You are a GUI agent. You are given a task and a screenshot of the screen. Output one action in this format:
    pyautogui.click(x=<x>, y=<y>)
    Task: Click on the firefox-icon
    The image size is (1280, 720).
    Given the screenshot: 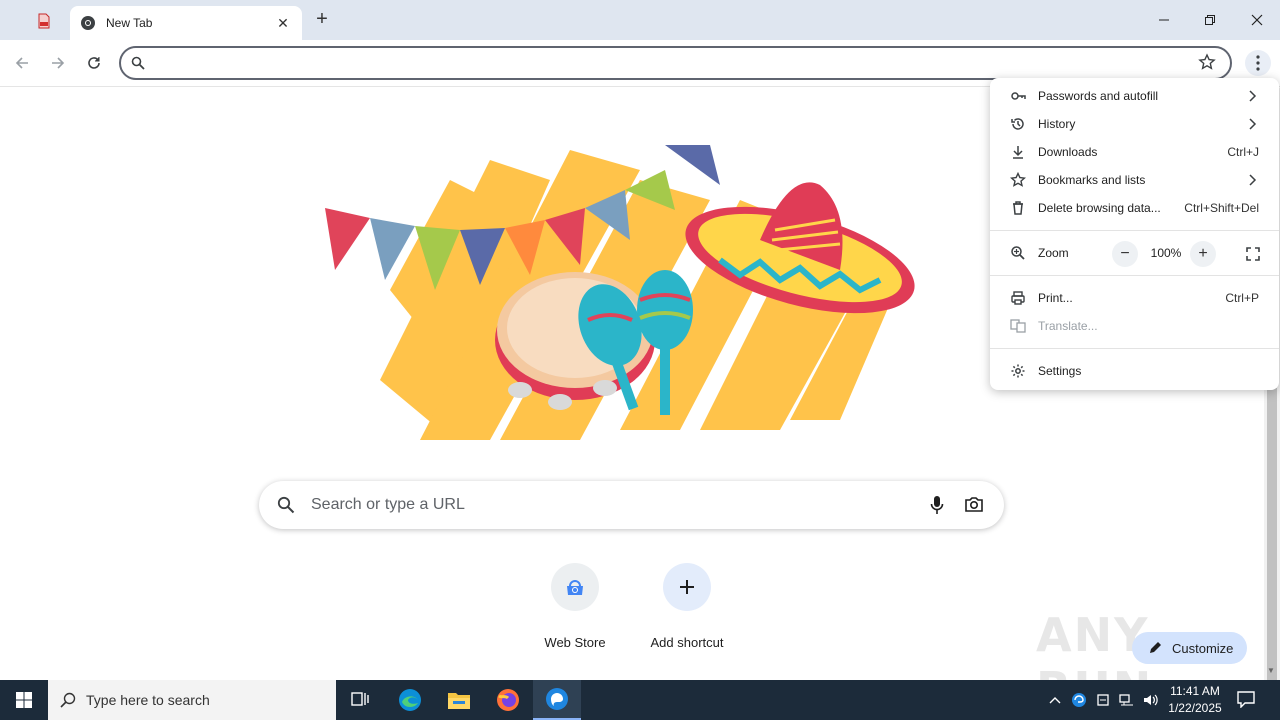 What is the action you would take?
    pyautogui.click(x=508, y=700)
    